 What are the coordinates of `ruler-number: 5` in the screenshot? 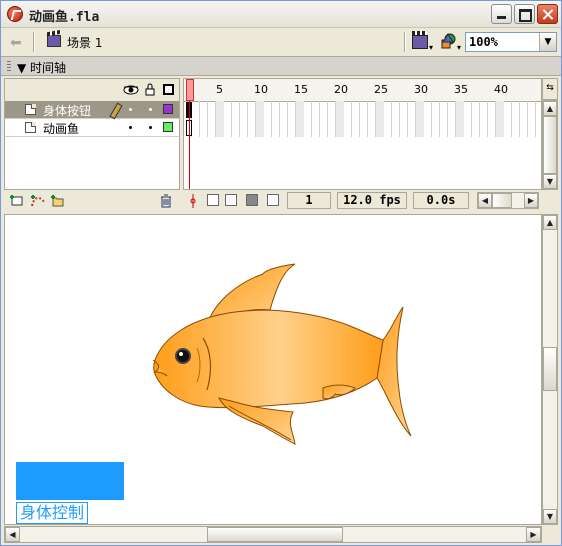 It's located at (219, 89).